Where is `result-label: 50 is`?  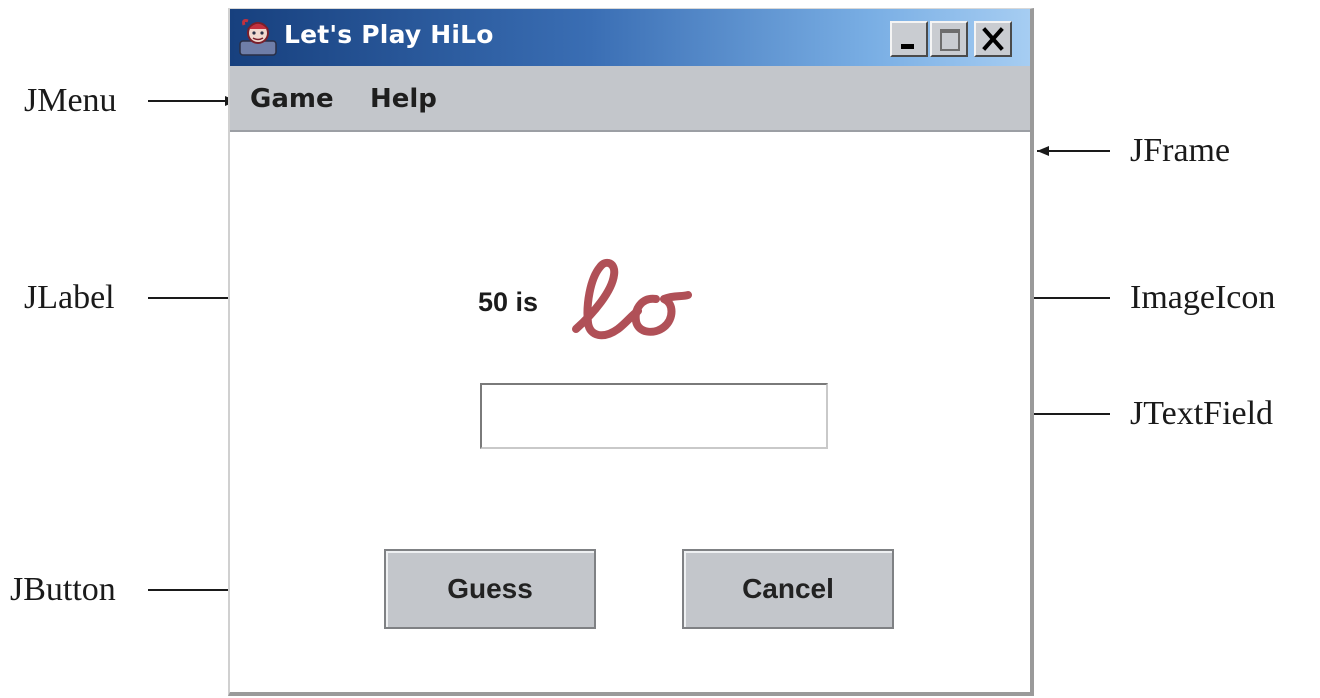
result-label: 50 is is located at coordinates (508, 302).